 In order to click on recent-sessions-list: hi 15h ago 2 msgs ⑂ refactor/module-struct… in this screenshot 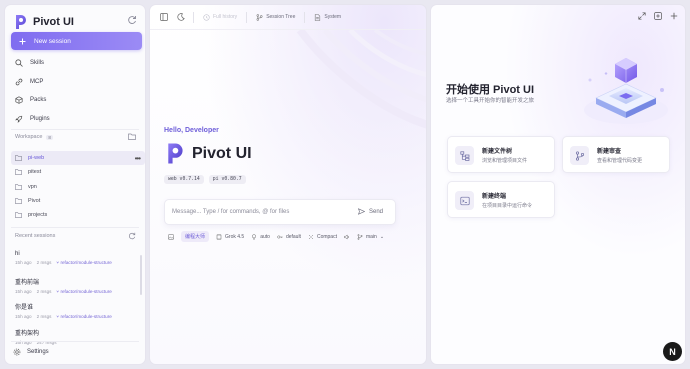, I will do `click(79, 302)`.